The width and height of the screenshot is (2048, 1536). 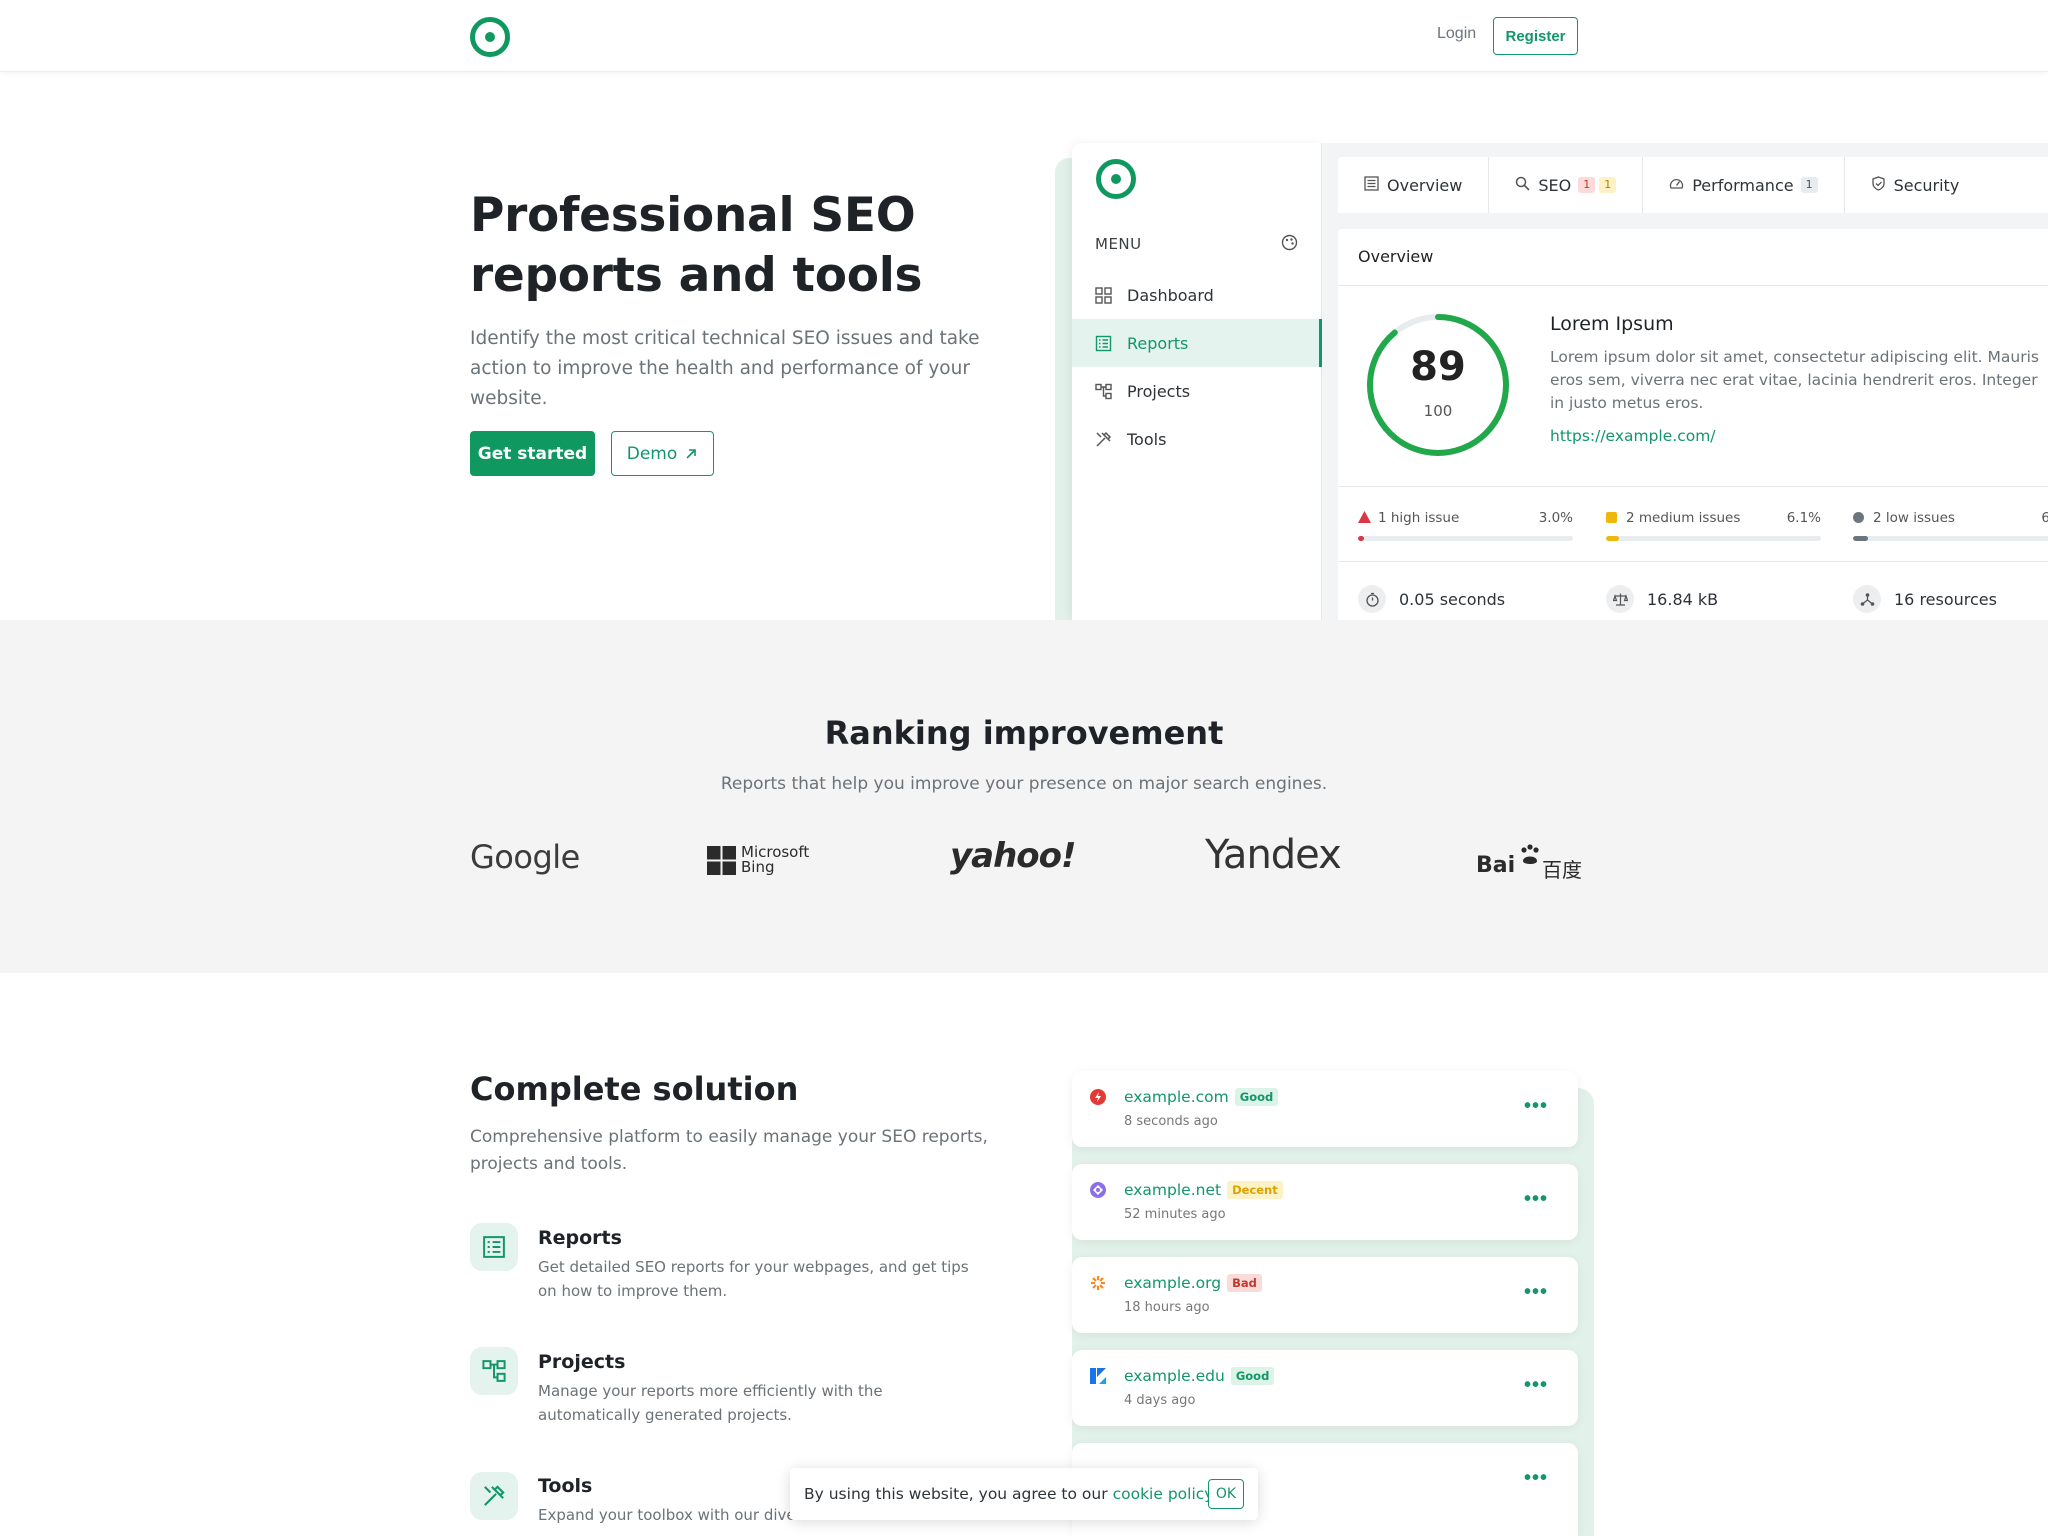 What do you see at coordinates (1174, 1376) in the screenshot?
I see `site-domain: example.edu` at bounding box center [1174, 1376].